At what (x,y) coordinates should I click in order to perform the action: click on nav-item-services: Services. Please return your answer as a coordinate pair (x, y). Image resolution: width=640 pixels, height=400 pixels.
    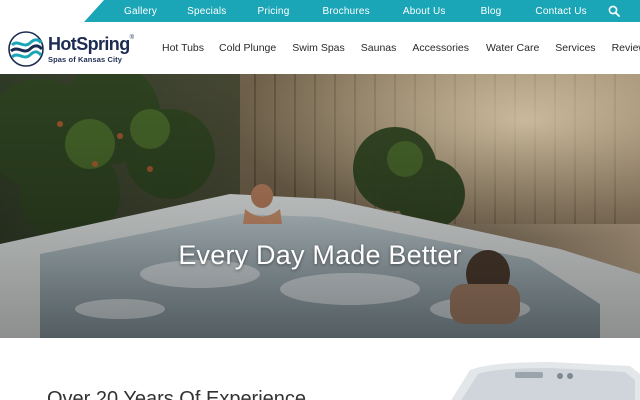
    Looking at the image, I should click on (575, 48).